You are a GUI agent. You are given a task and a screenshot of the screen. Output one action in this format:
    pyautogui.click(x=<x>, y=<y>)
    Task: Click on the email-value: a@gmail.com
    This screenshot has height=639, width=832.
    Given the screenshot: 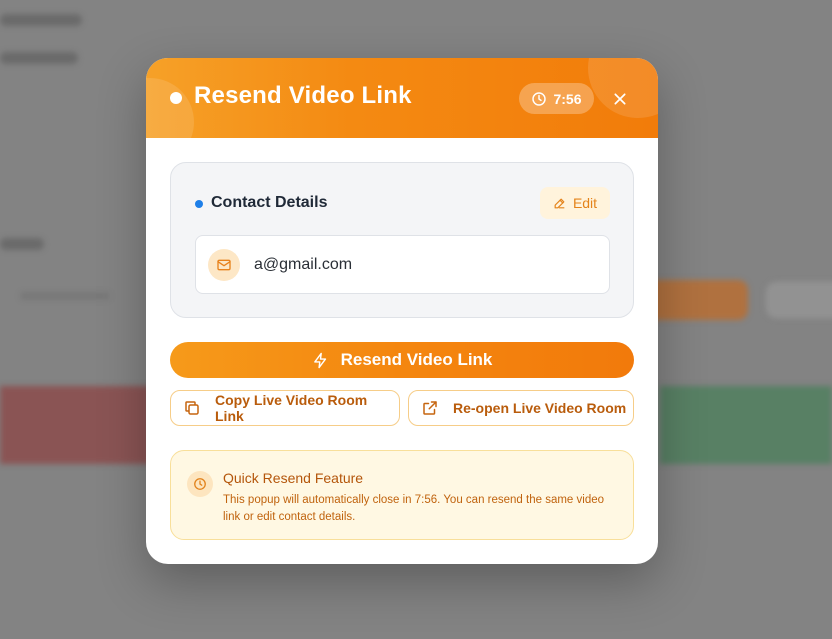 What is the action you would take?
    pyautogui.click(x=303, y=265)
    